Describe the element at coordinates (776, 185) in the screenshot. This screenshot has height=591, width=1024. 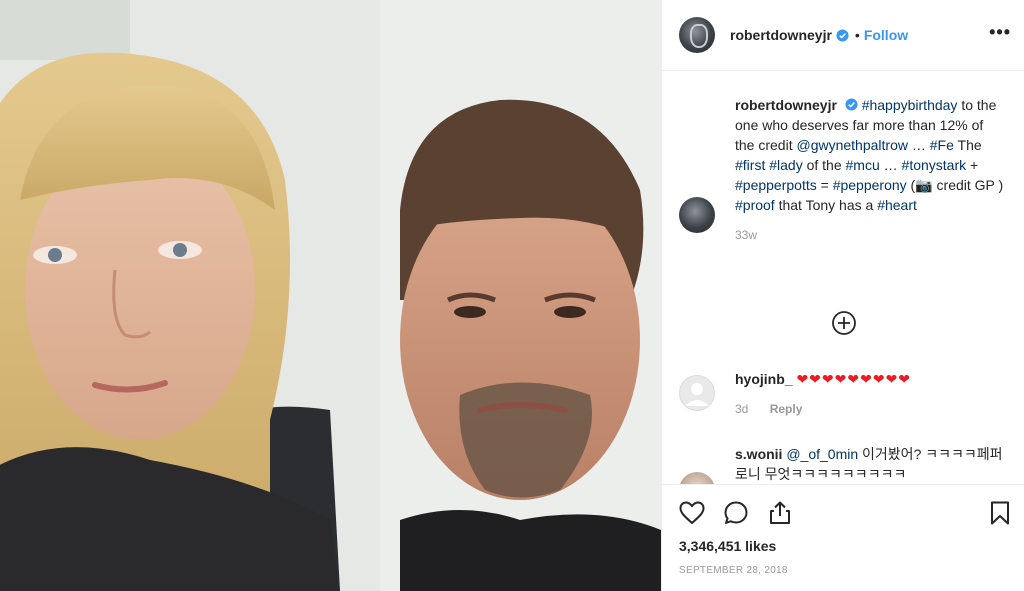
I see `caption-hashtag-link: #pepperpotts` at that location.